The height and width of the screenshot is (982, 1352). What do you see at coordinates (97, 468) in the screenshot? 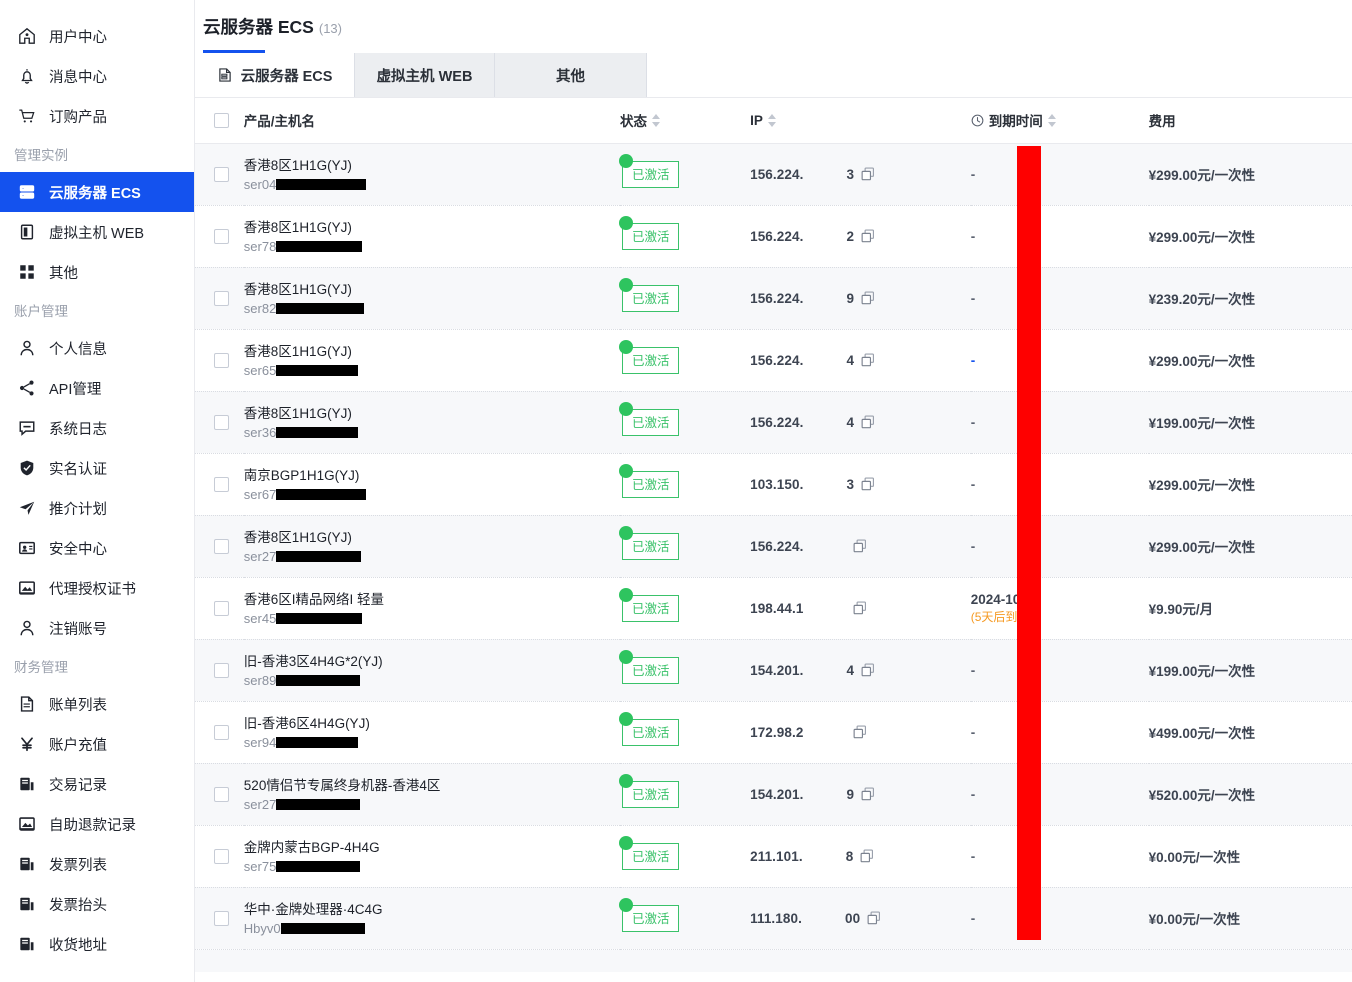
I see `sidebar-item-shield-icon: 实名认证` at bounding box center [97, 468].